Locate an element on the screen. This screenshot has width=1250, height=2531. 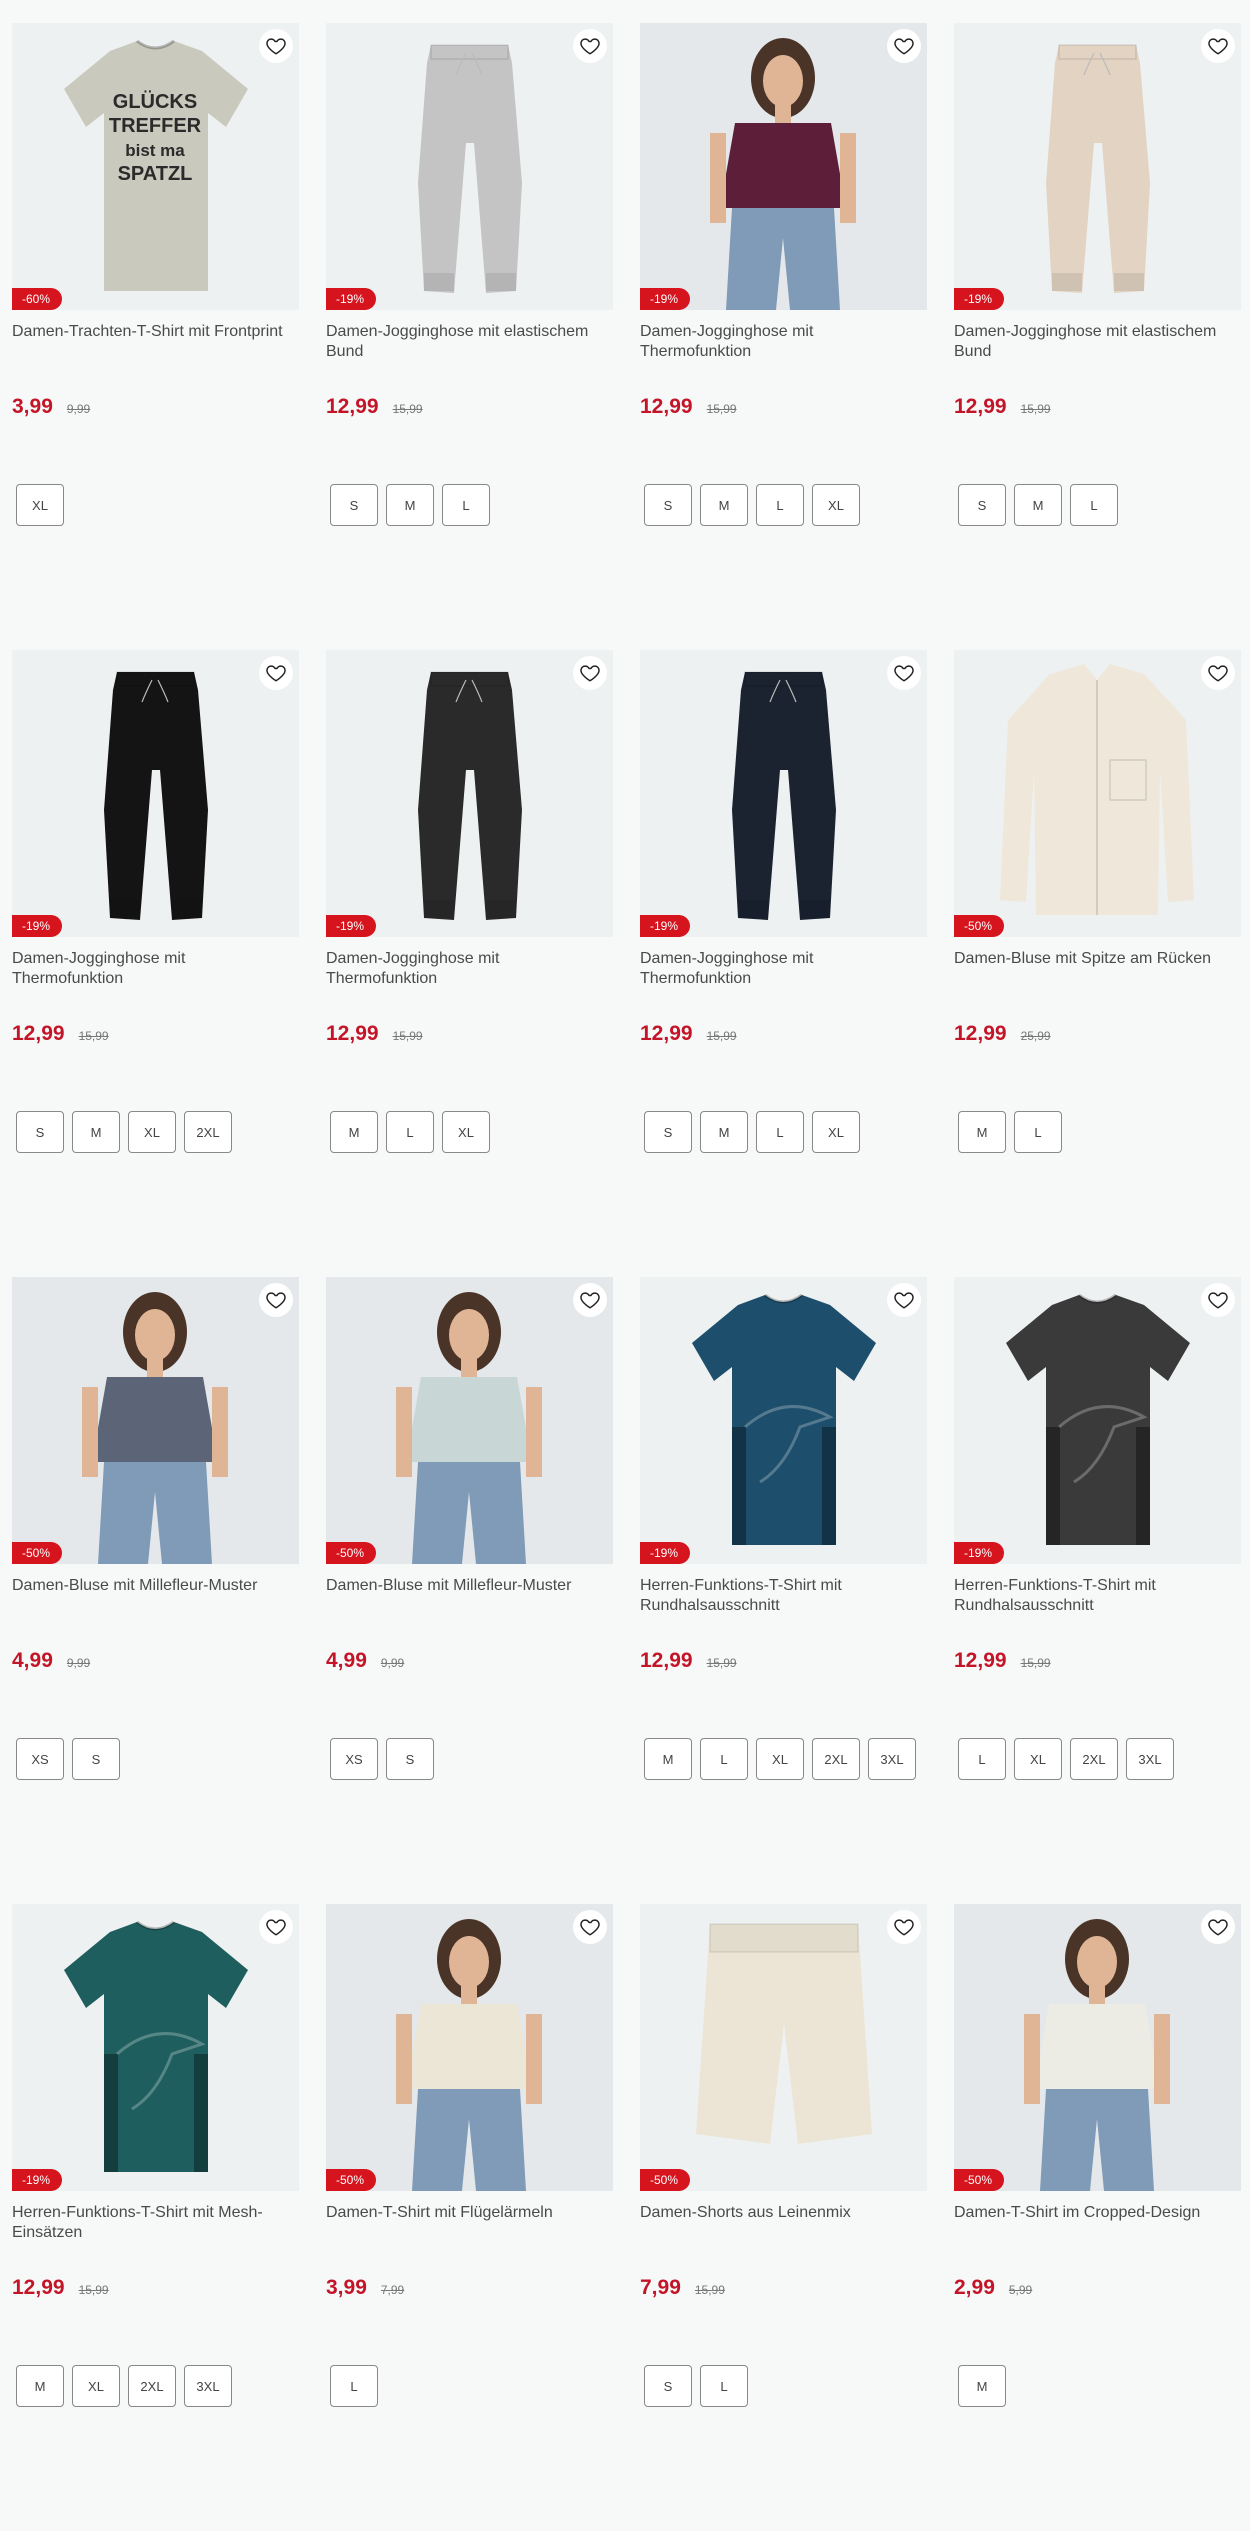
product-title: Damen-Trachten-T-Shirt mit Frontprint is located at coordinates (155, 342).